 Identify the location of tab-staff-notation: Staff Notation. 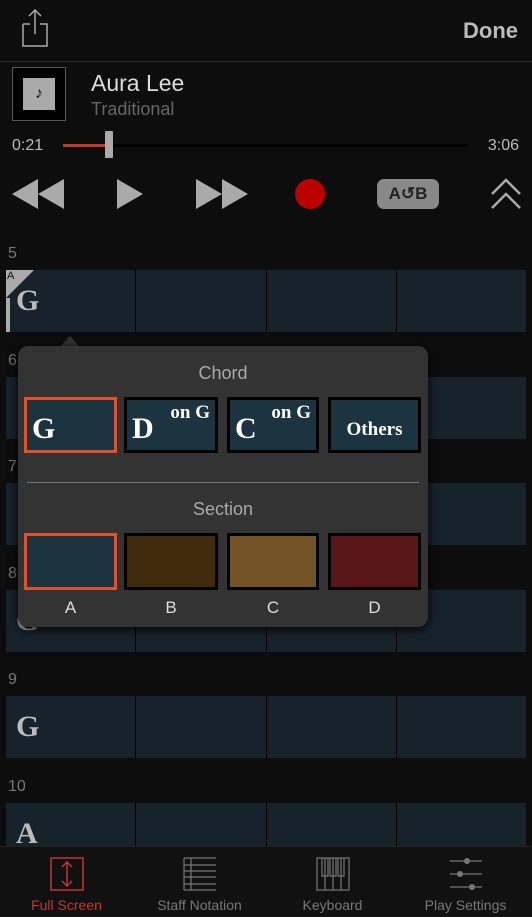
(199, 882).